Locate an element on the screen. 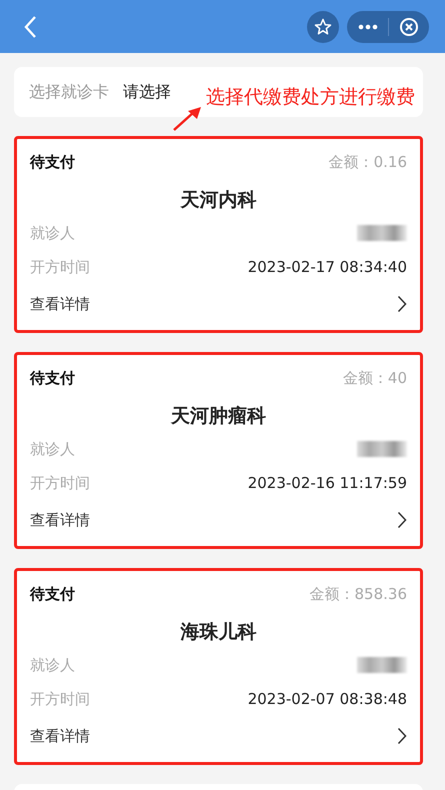 The height and width of the screenshot is (790, 445). prescription-time: 2023-02-16 11:17:59 is located at coordinates (327, 483).